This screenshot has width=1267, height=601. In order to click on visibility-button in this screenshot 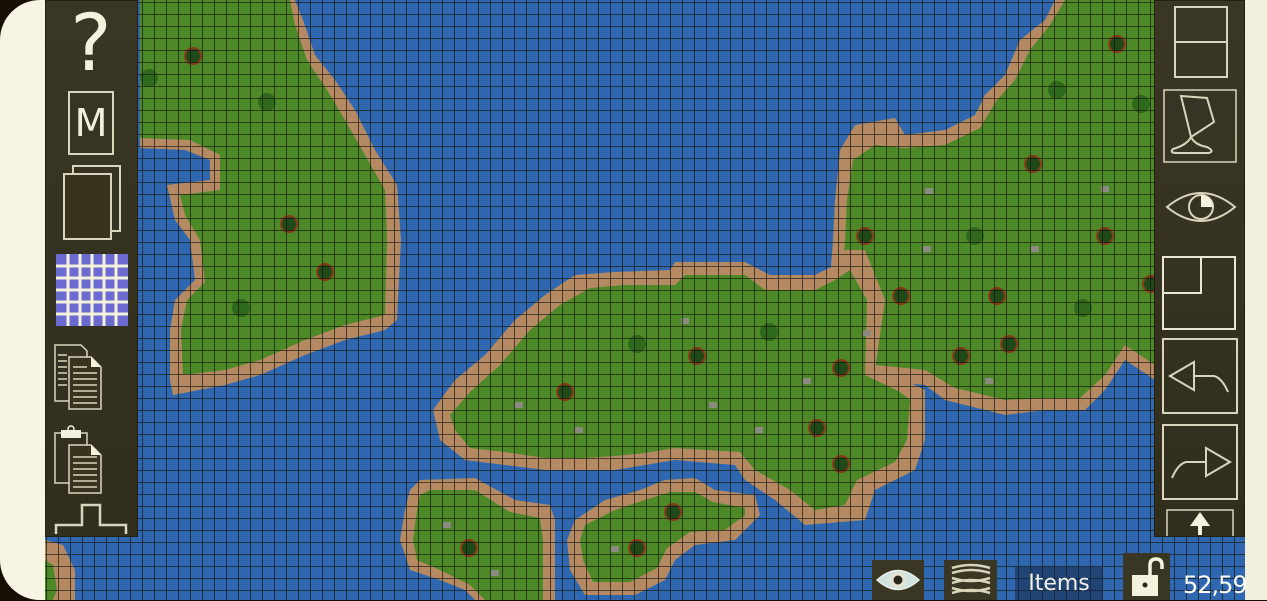, I will do `click(1201, 207)`.